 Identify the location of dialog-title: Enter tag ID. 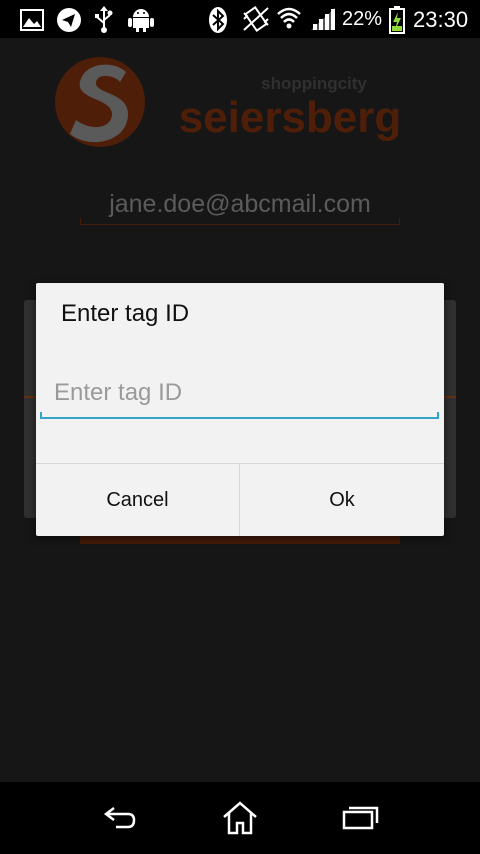
(125, 313).